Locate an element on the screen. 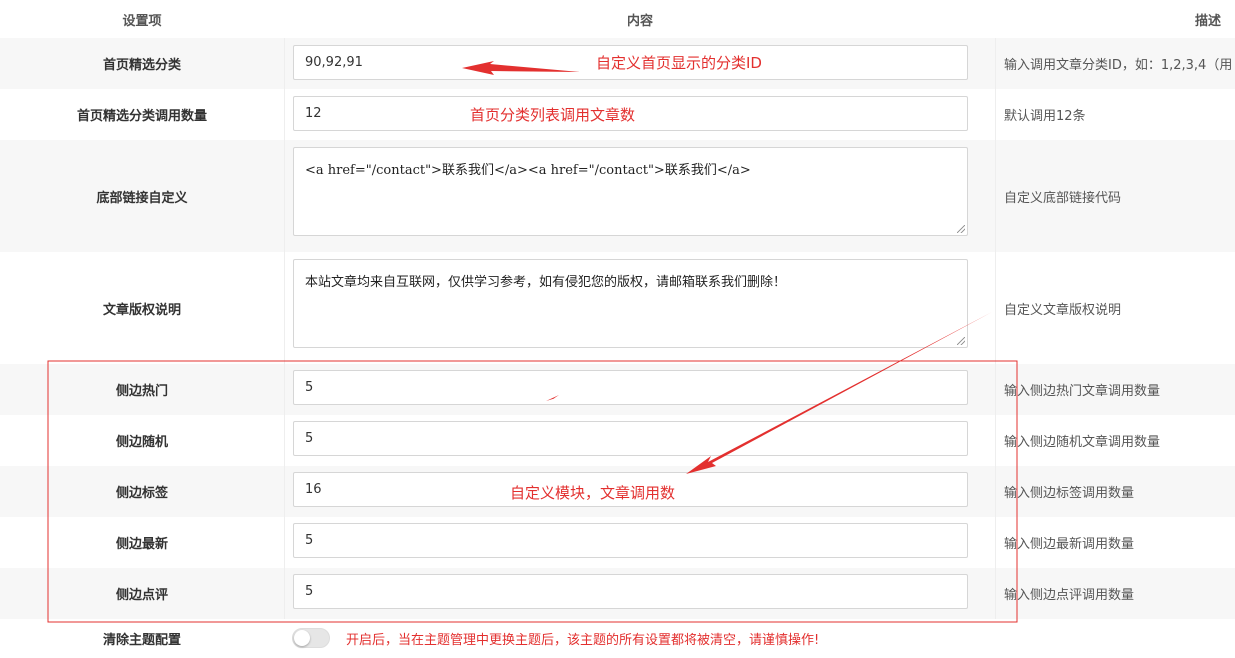 This screenshot has height=658, width=1235. annotation-custom-module: 自定义模块，文章调用数 is located at coordinates (593, 493).